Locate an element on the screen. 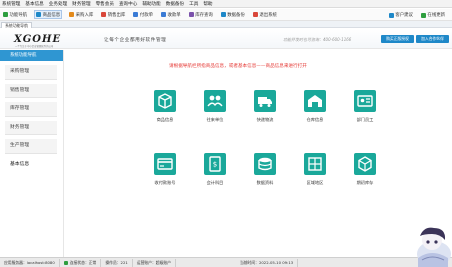 This screenshot has height=267, width=452. nav-tile: 仓库信息 is located at coordinates (315, 106).